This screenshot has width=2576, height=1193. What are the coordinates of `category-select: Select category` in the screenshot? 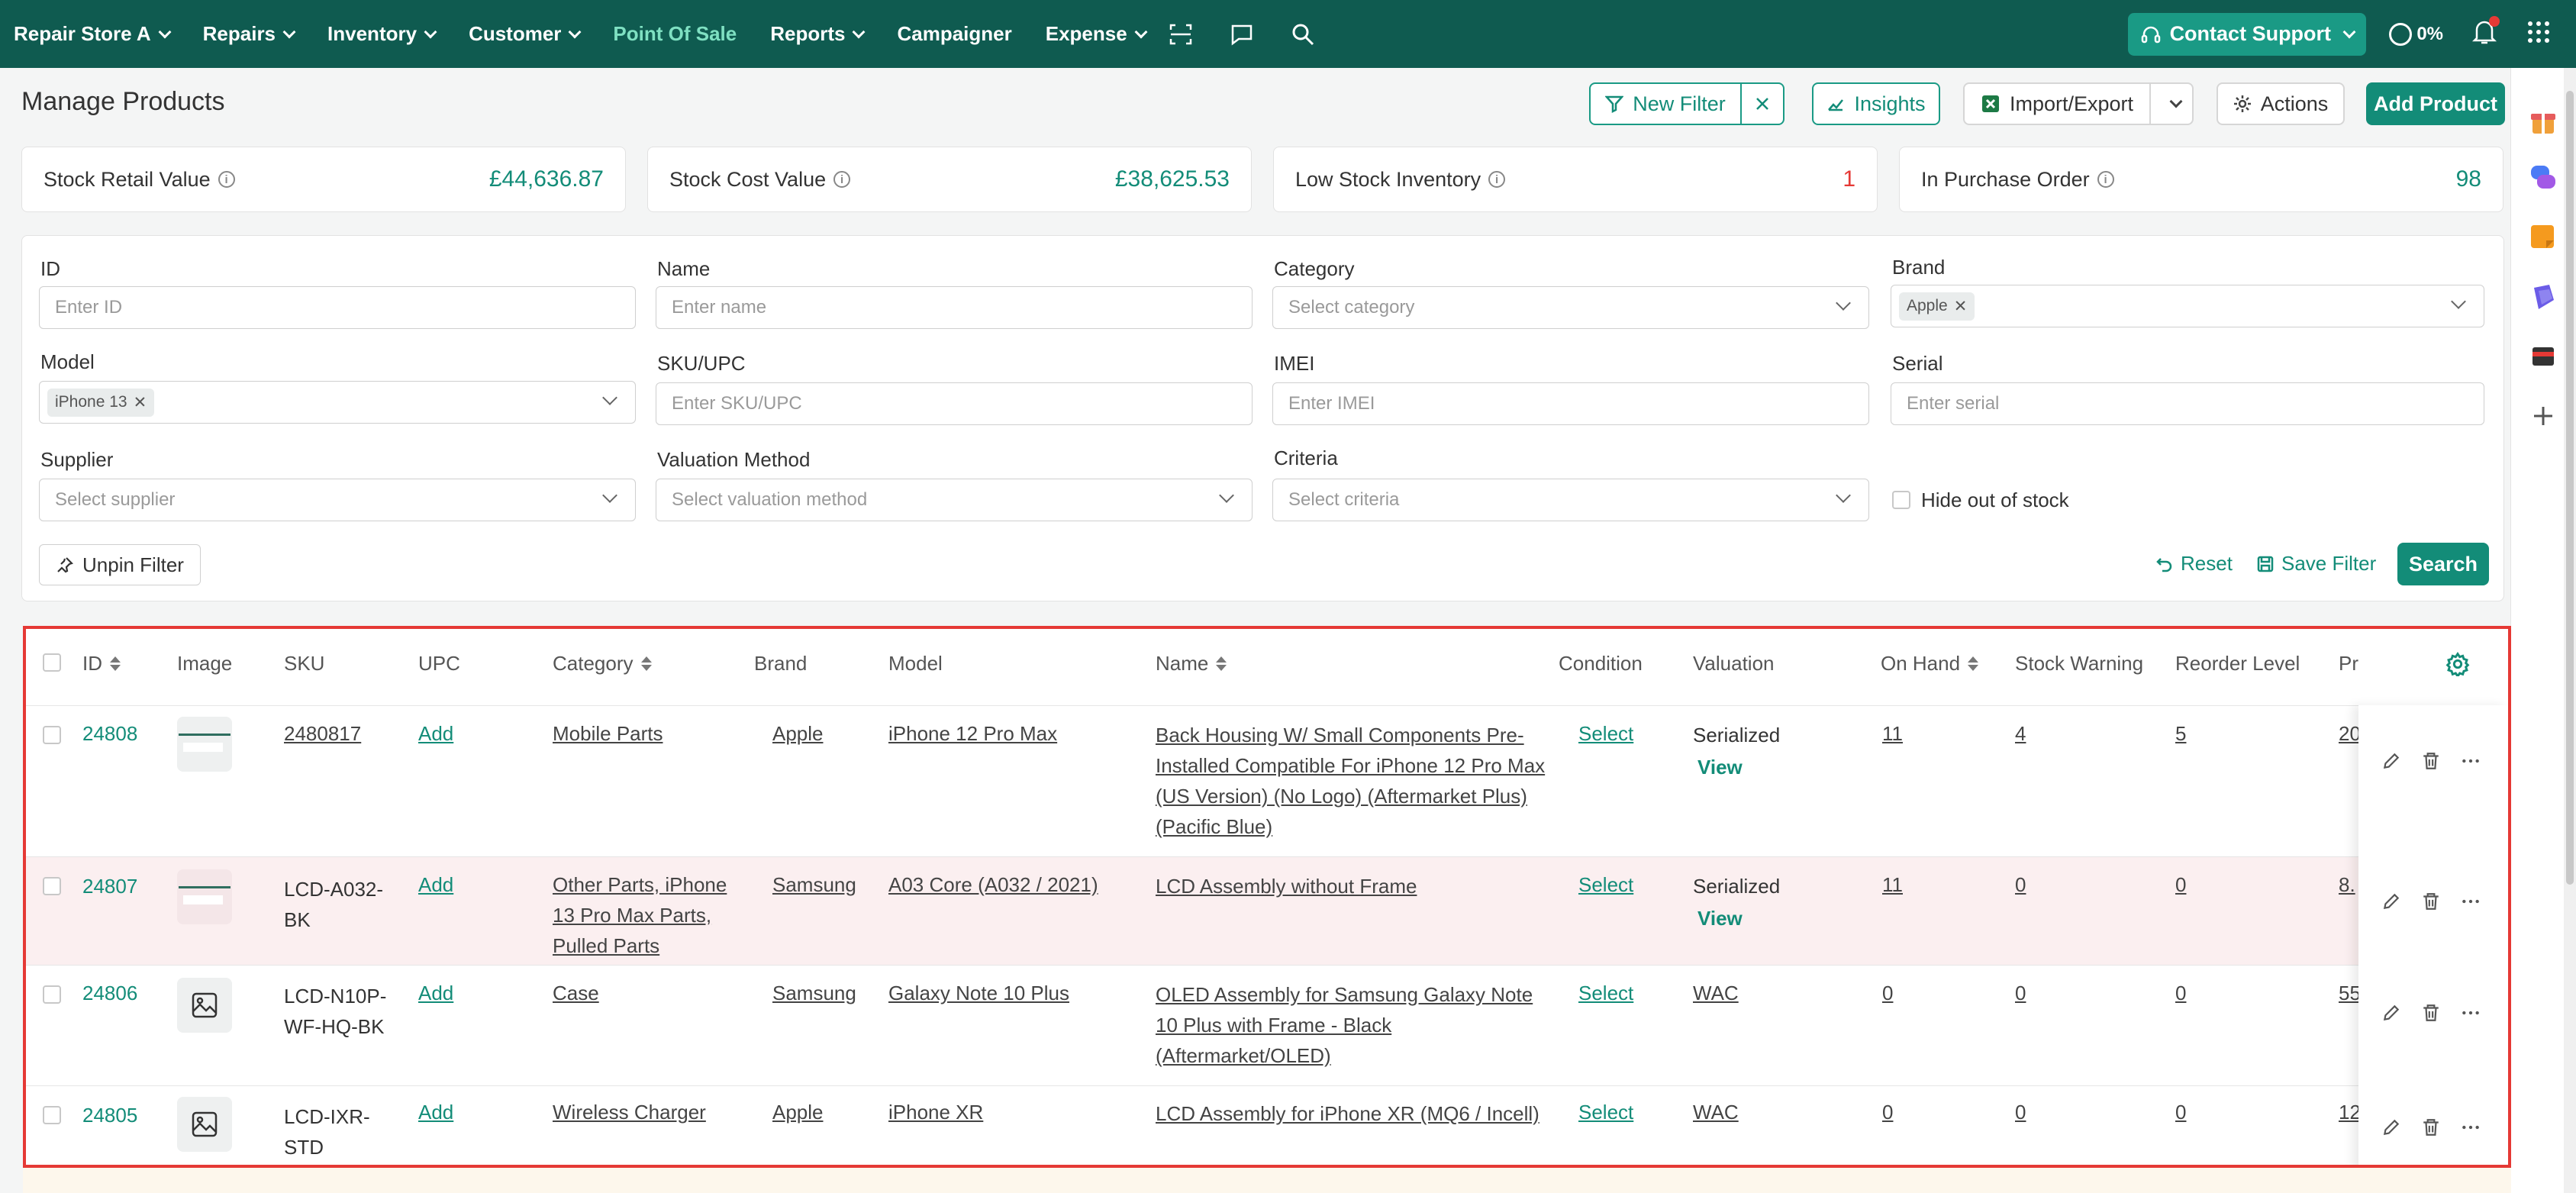 It's located at (1571, 307).